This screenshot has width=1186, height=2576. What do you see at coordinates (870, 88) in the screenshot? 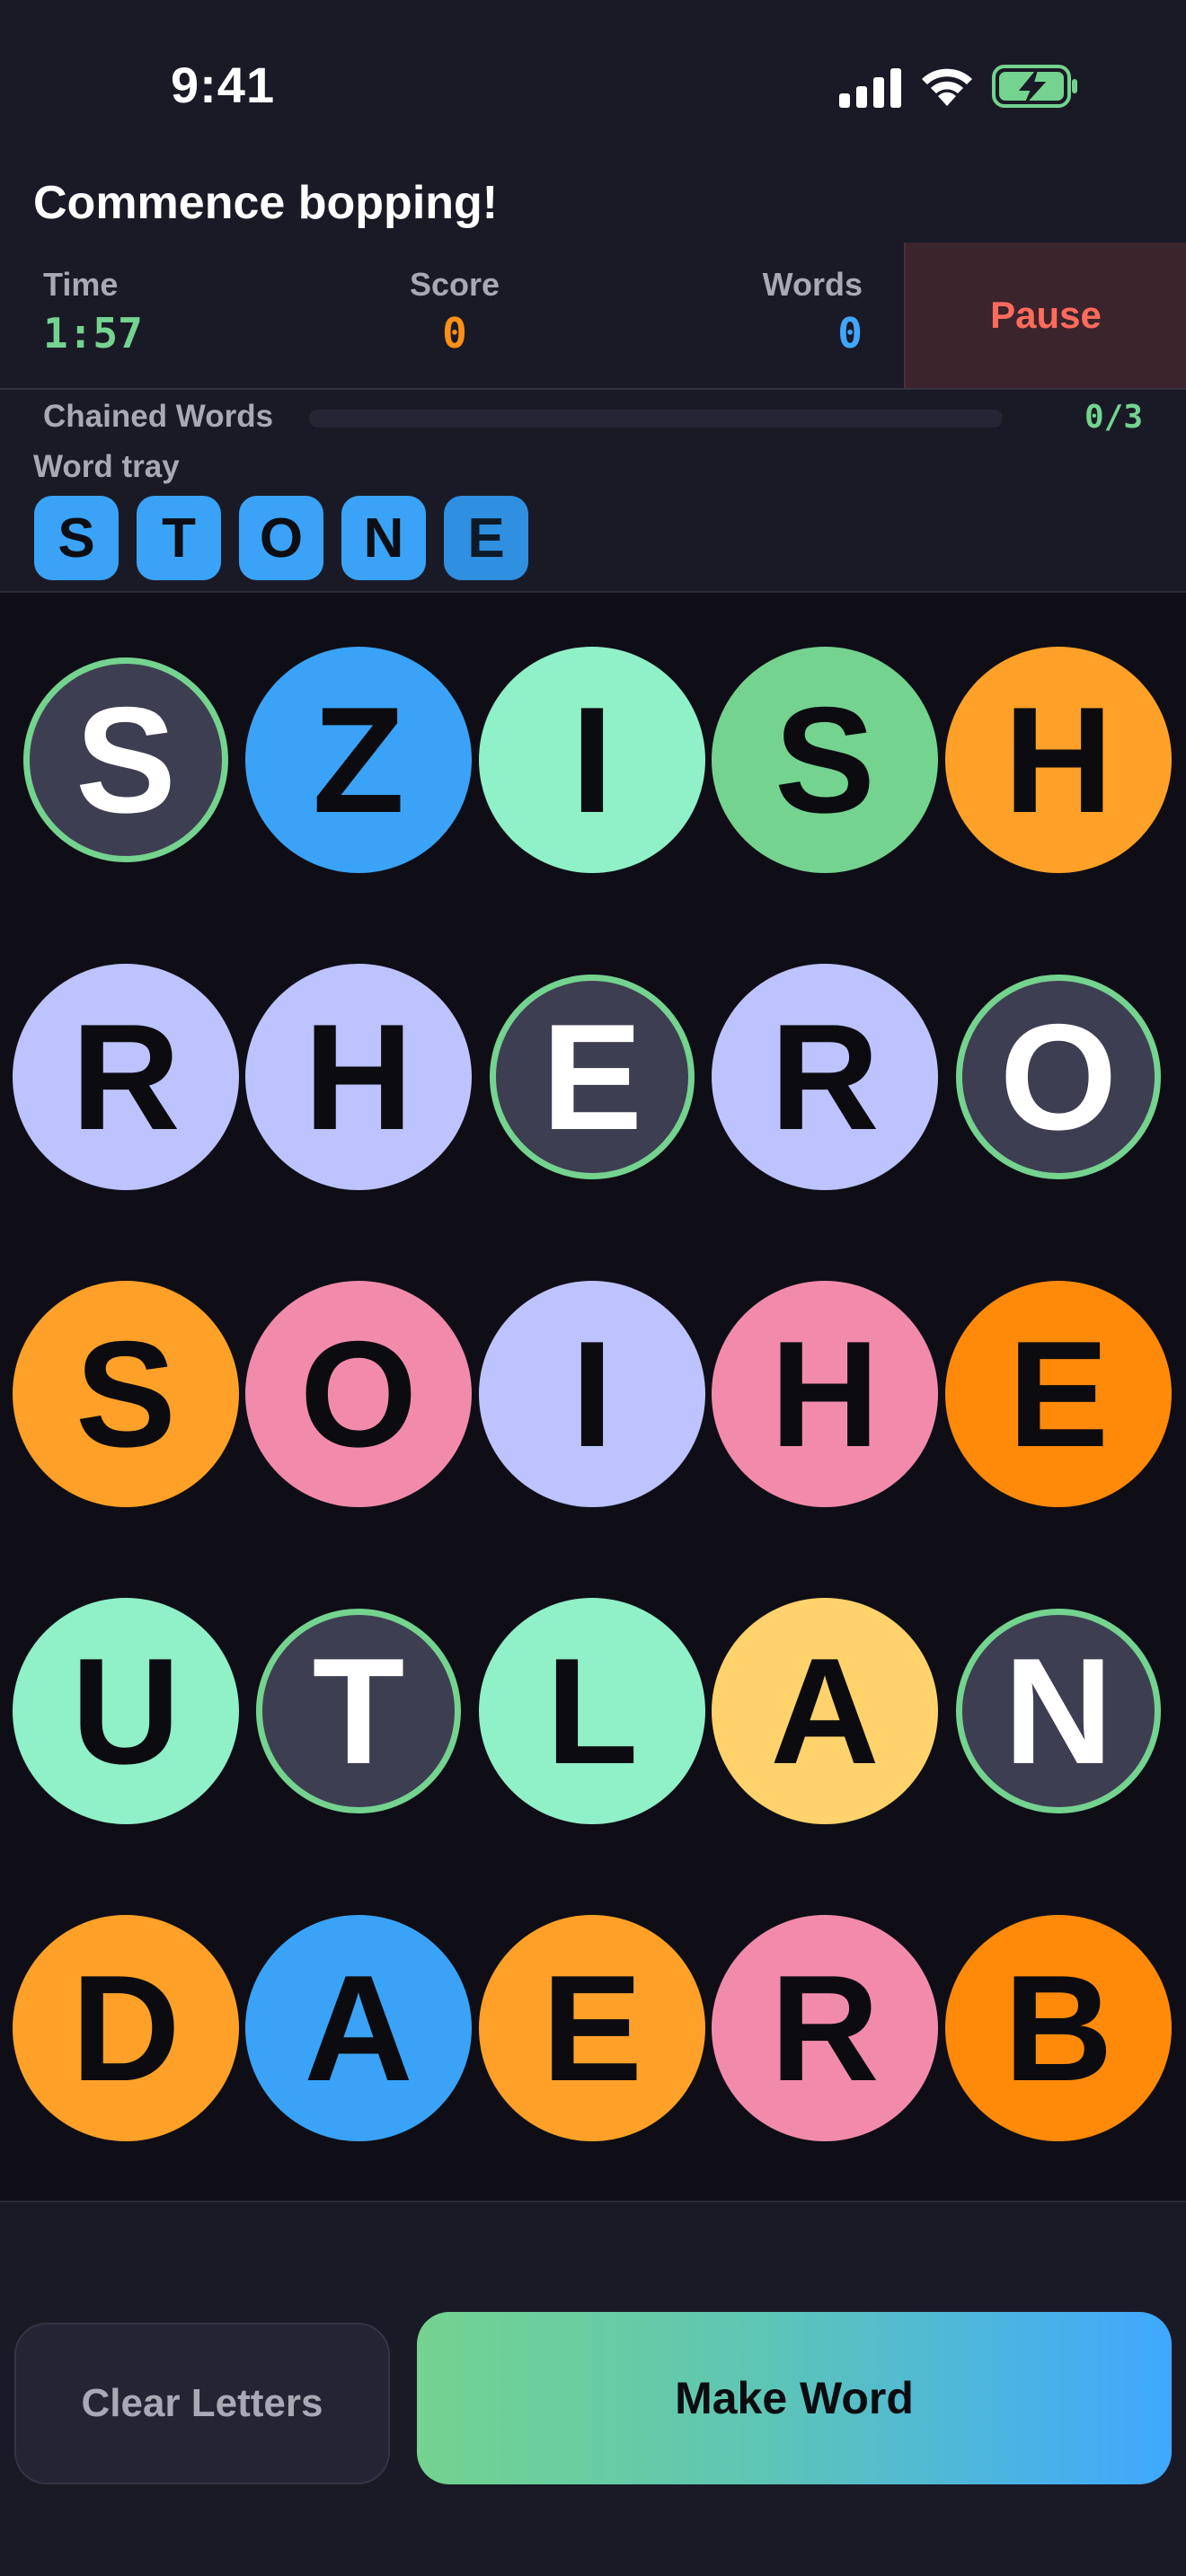
I see `cellular-signal-icon` at bounding box center [870, 88].